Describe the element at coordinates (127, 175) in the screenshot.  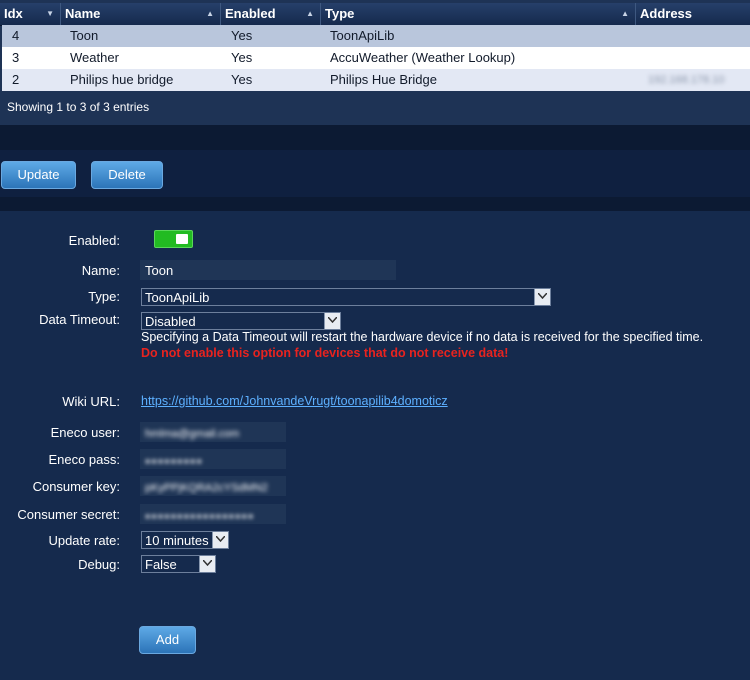
I see `delete-button: Delete` at that location.